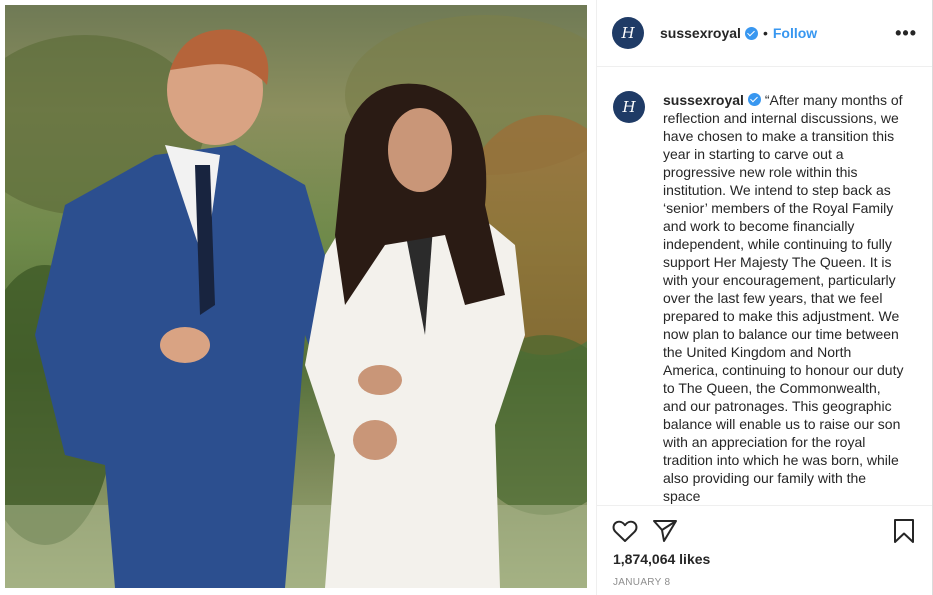  Describe the element at coordinates (764, 550) in the screenshot. I see `post-actions: 1,874,064 likes JANUARY 8` at that location.